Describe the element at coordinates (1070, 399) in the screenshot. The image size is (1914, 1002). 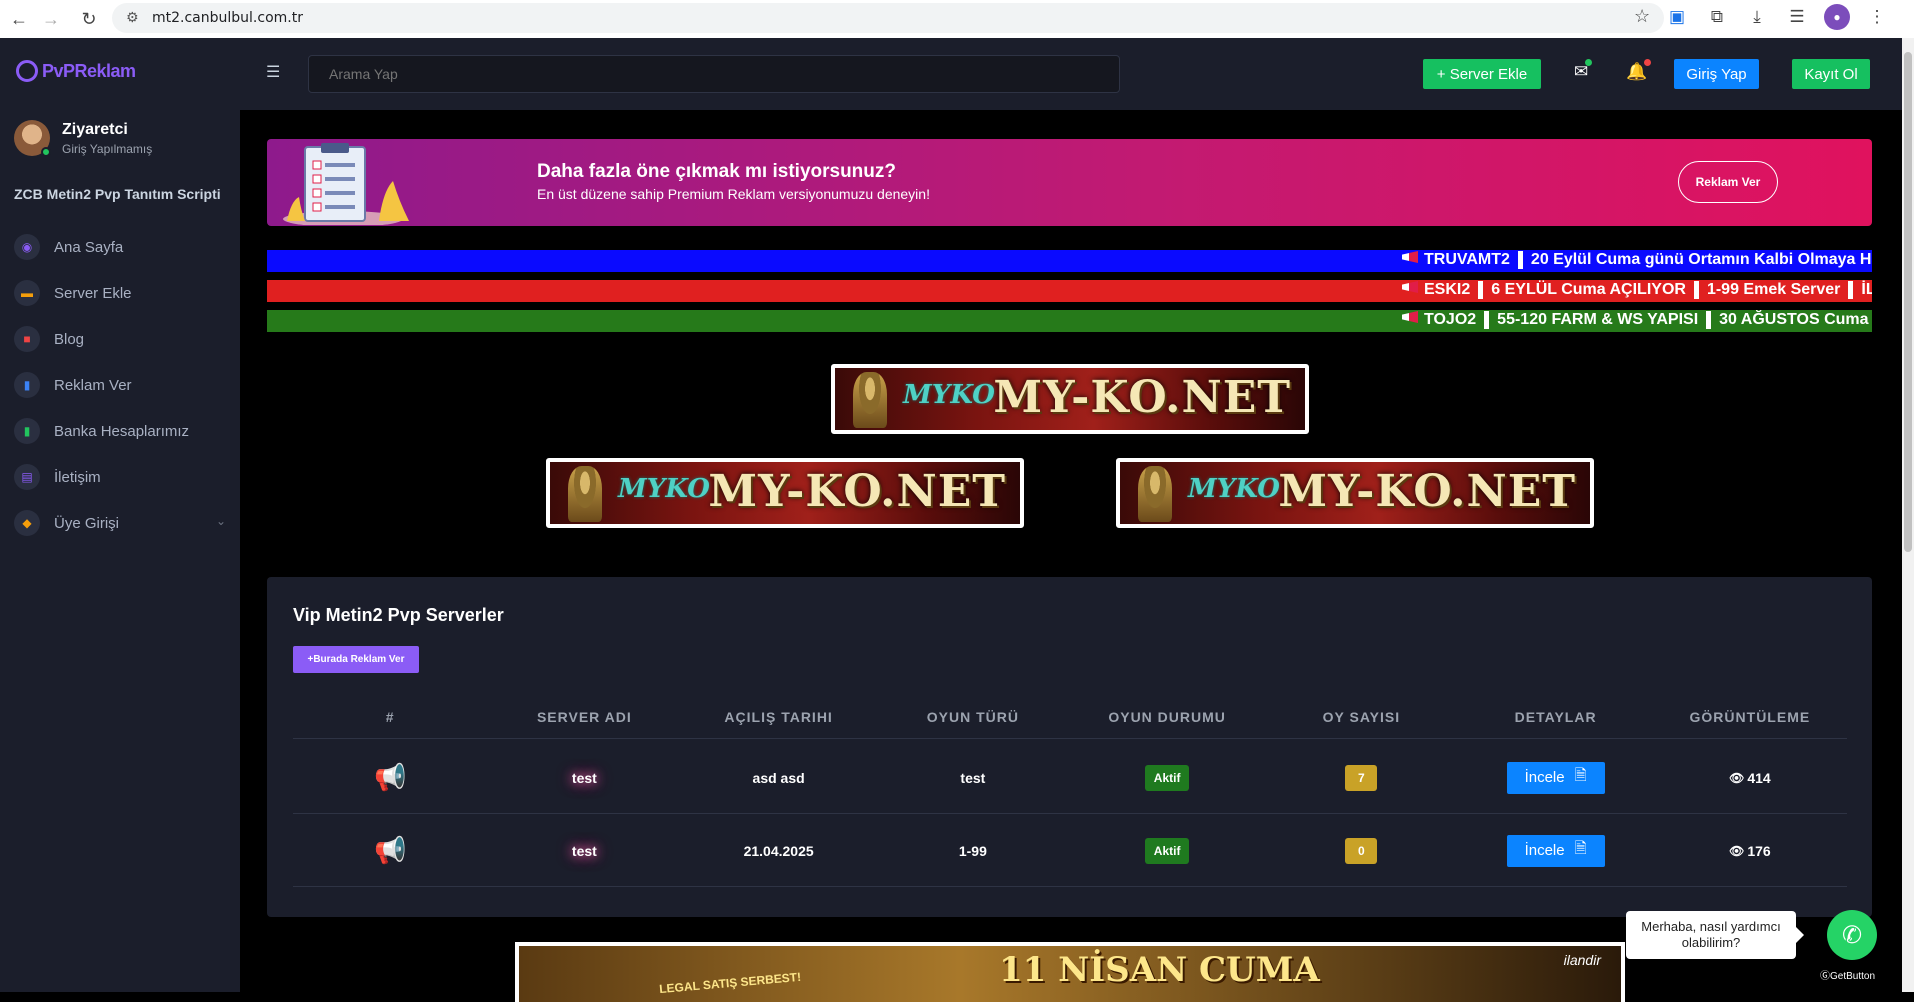
I see `myko-ad-banner-top: MYKO MY-KO.NET` at that location.